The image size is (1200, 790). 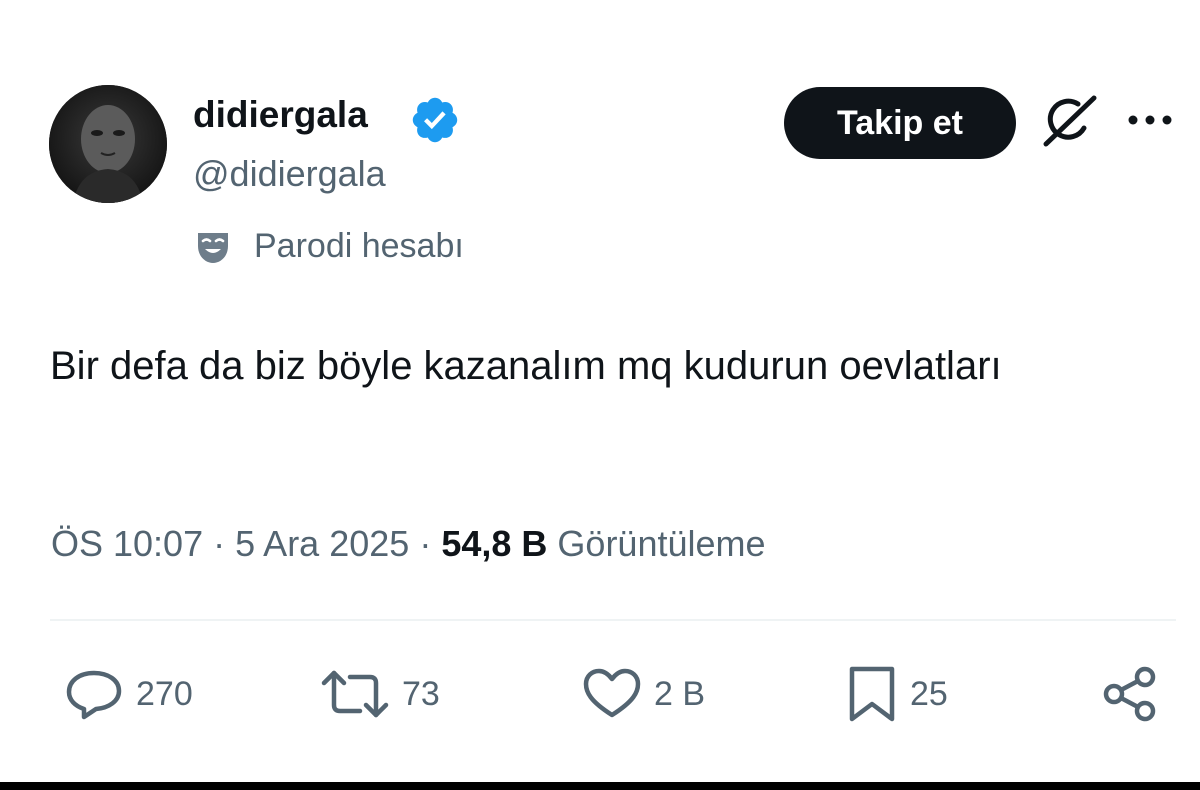 I want to click on parody-label: Parodi hesabı, so click(x=328, y=246).